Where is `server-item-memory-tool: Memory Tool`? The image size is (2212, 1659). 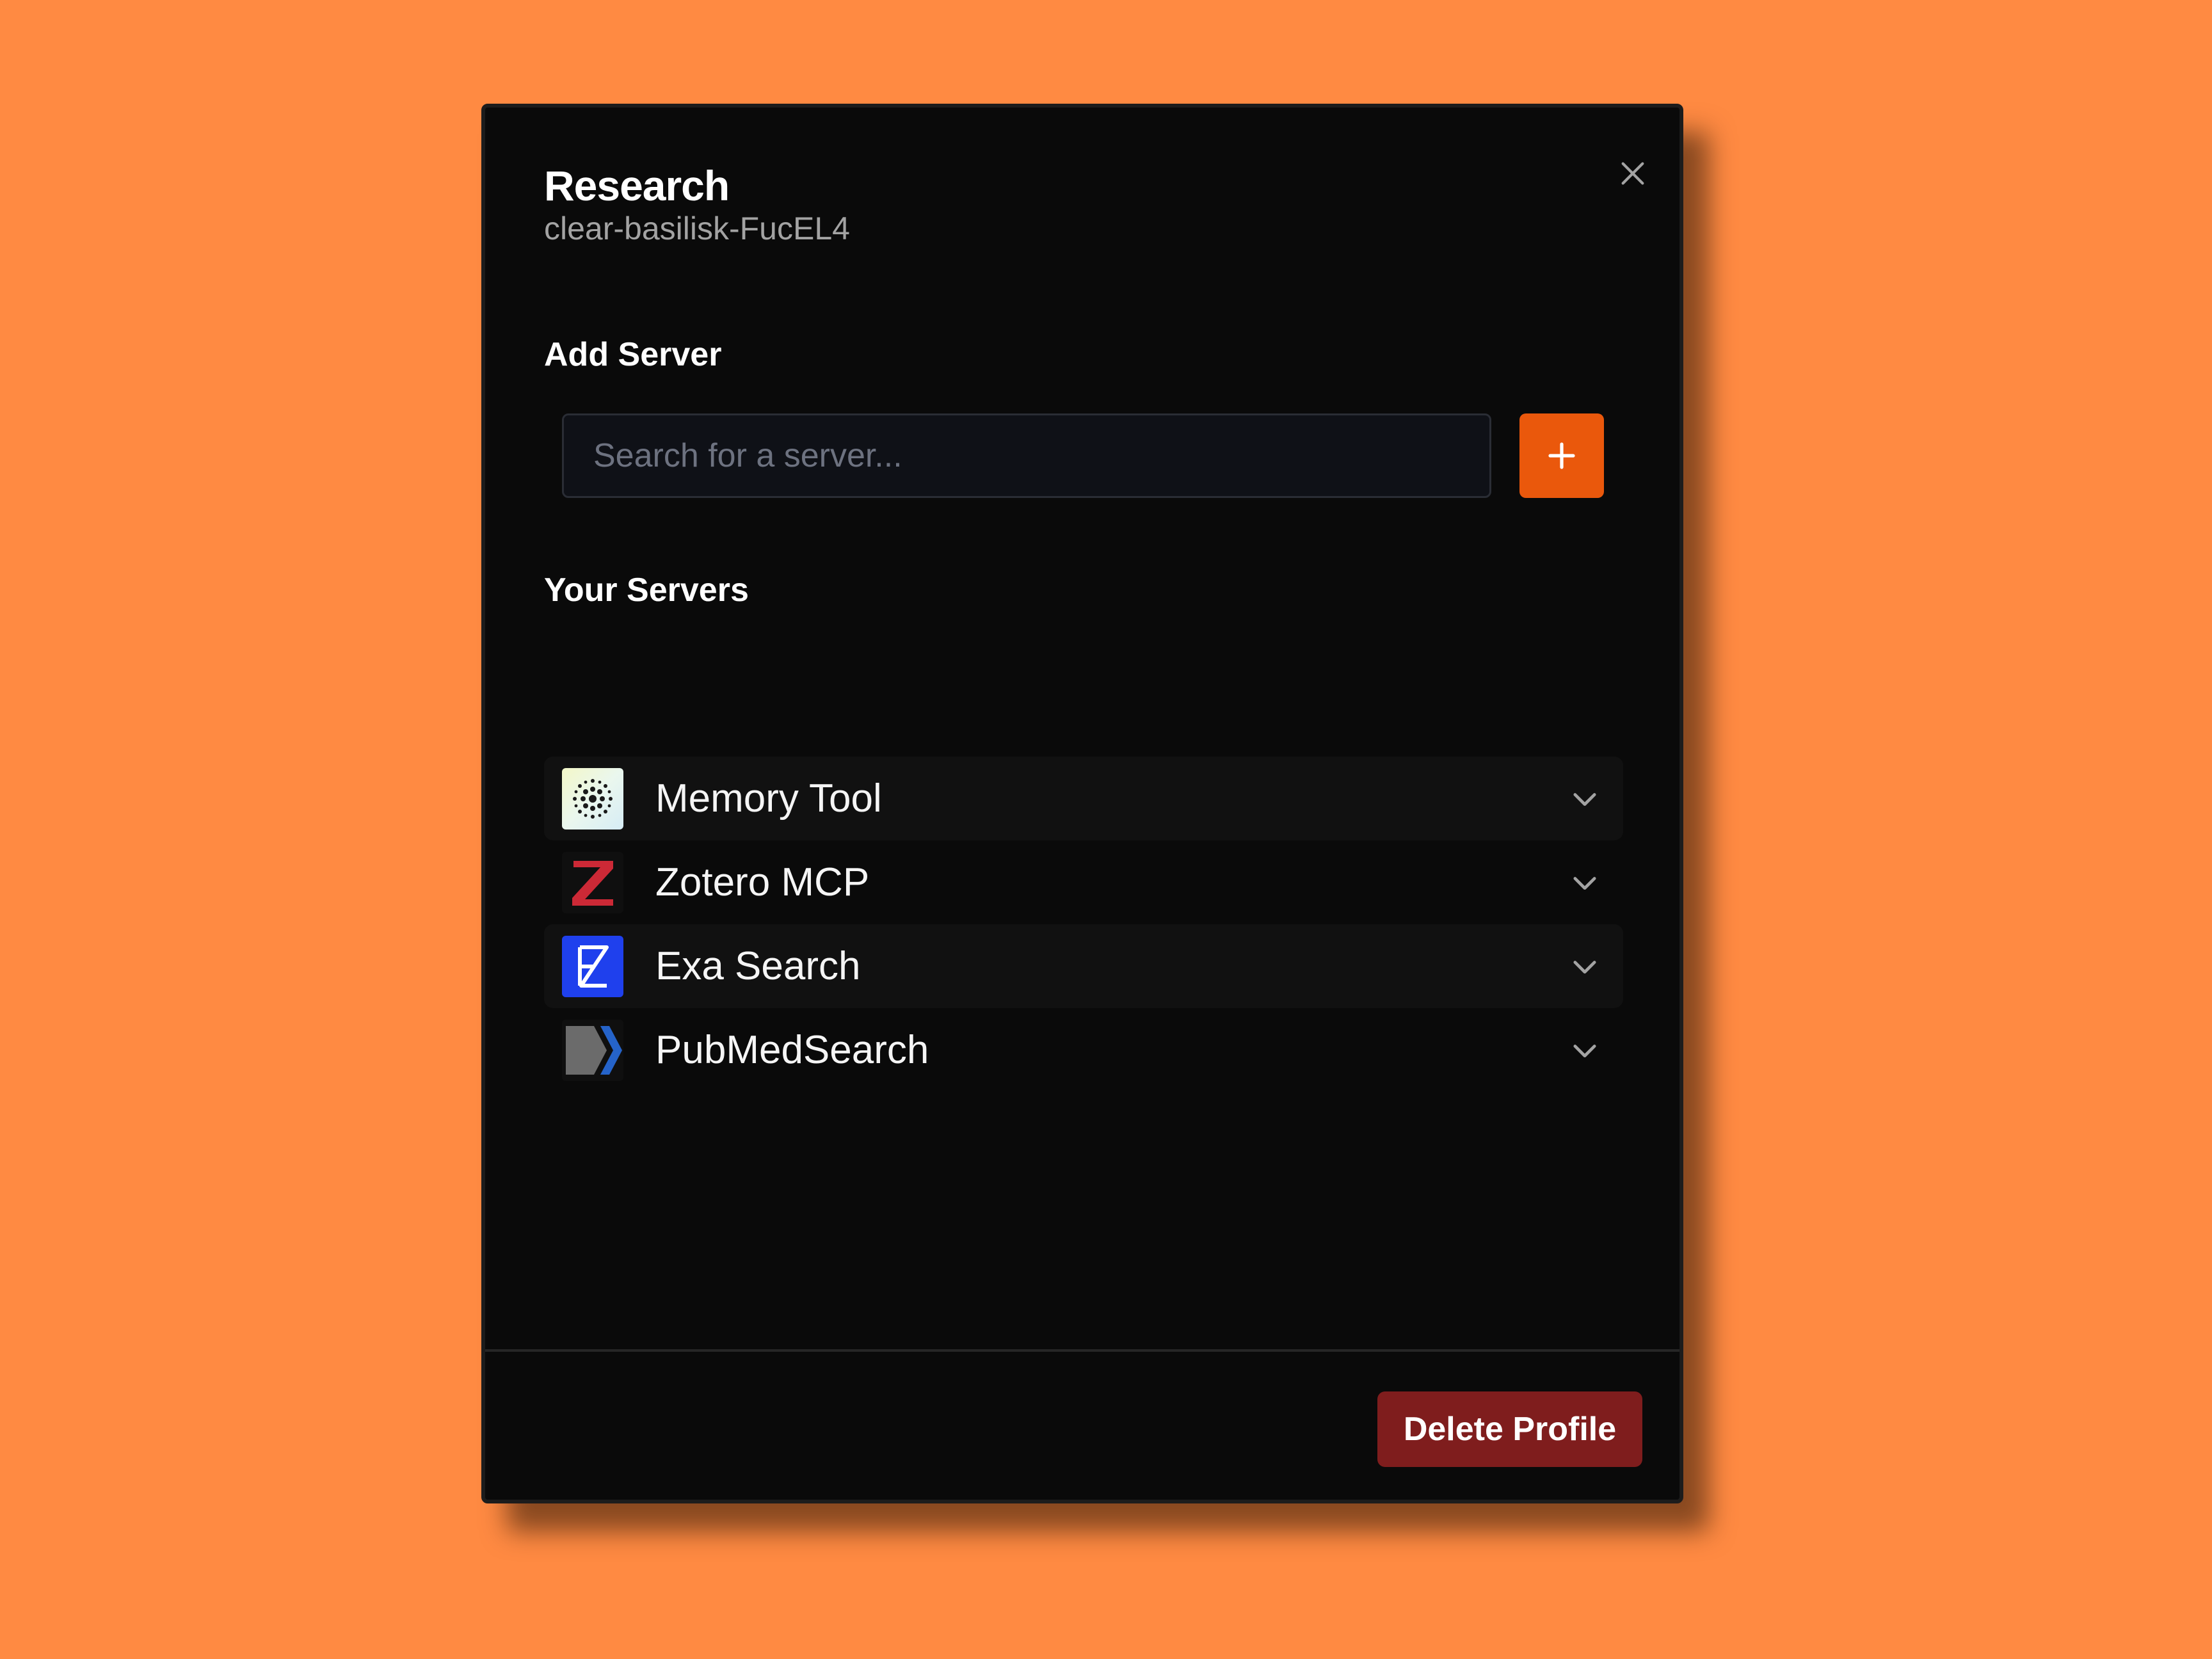
server-item-memory-tool: Memory Tool is located at coordinates (1083, 798).